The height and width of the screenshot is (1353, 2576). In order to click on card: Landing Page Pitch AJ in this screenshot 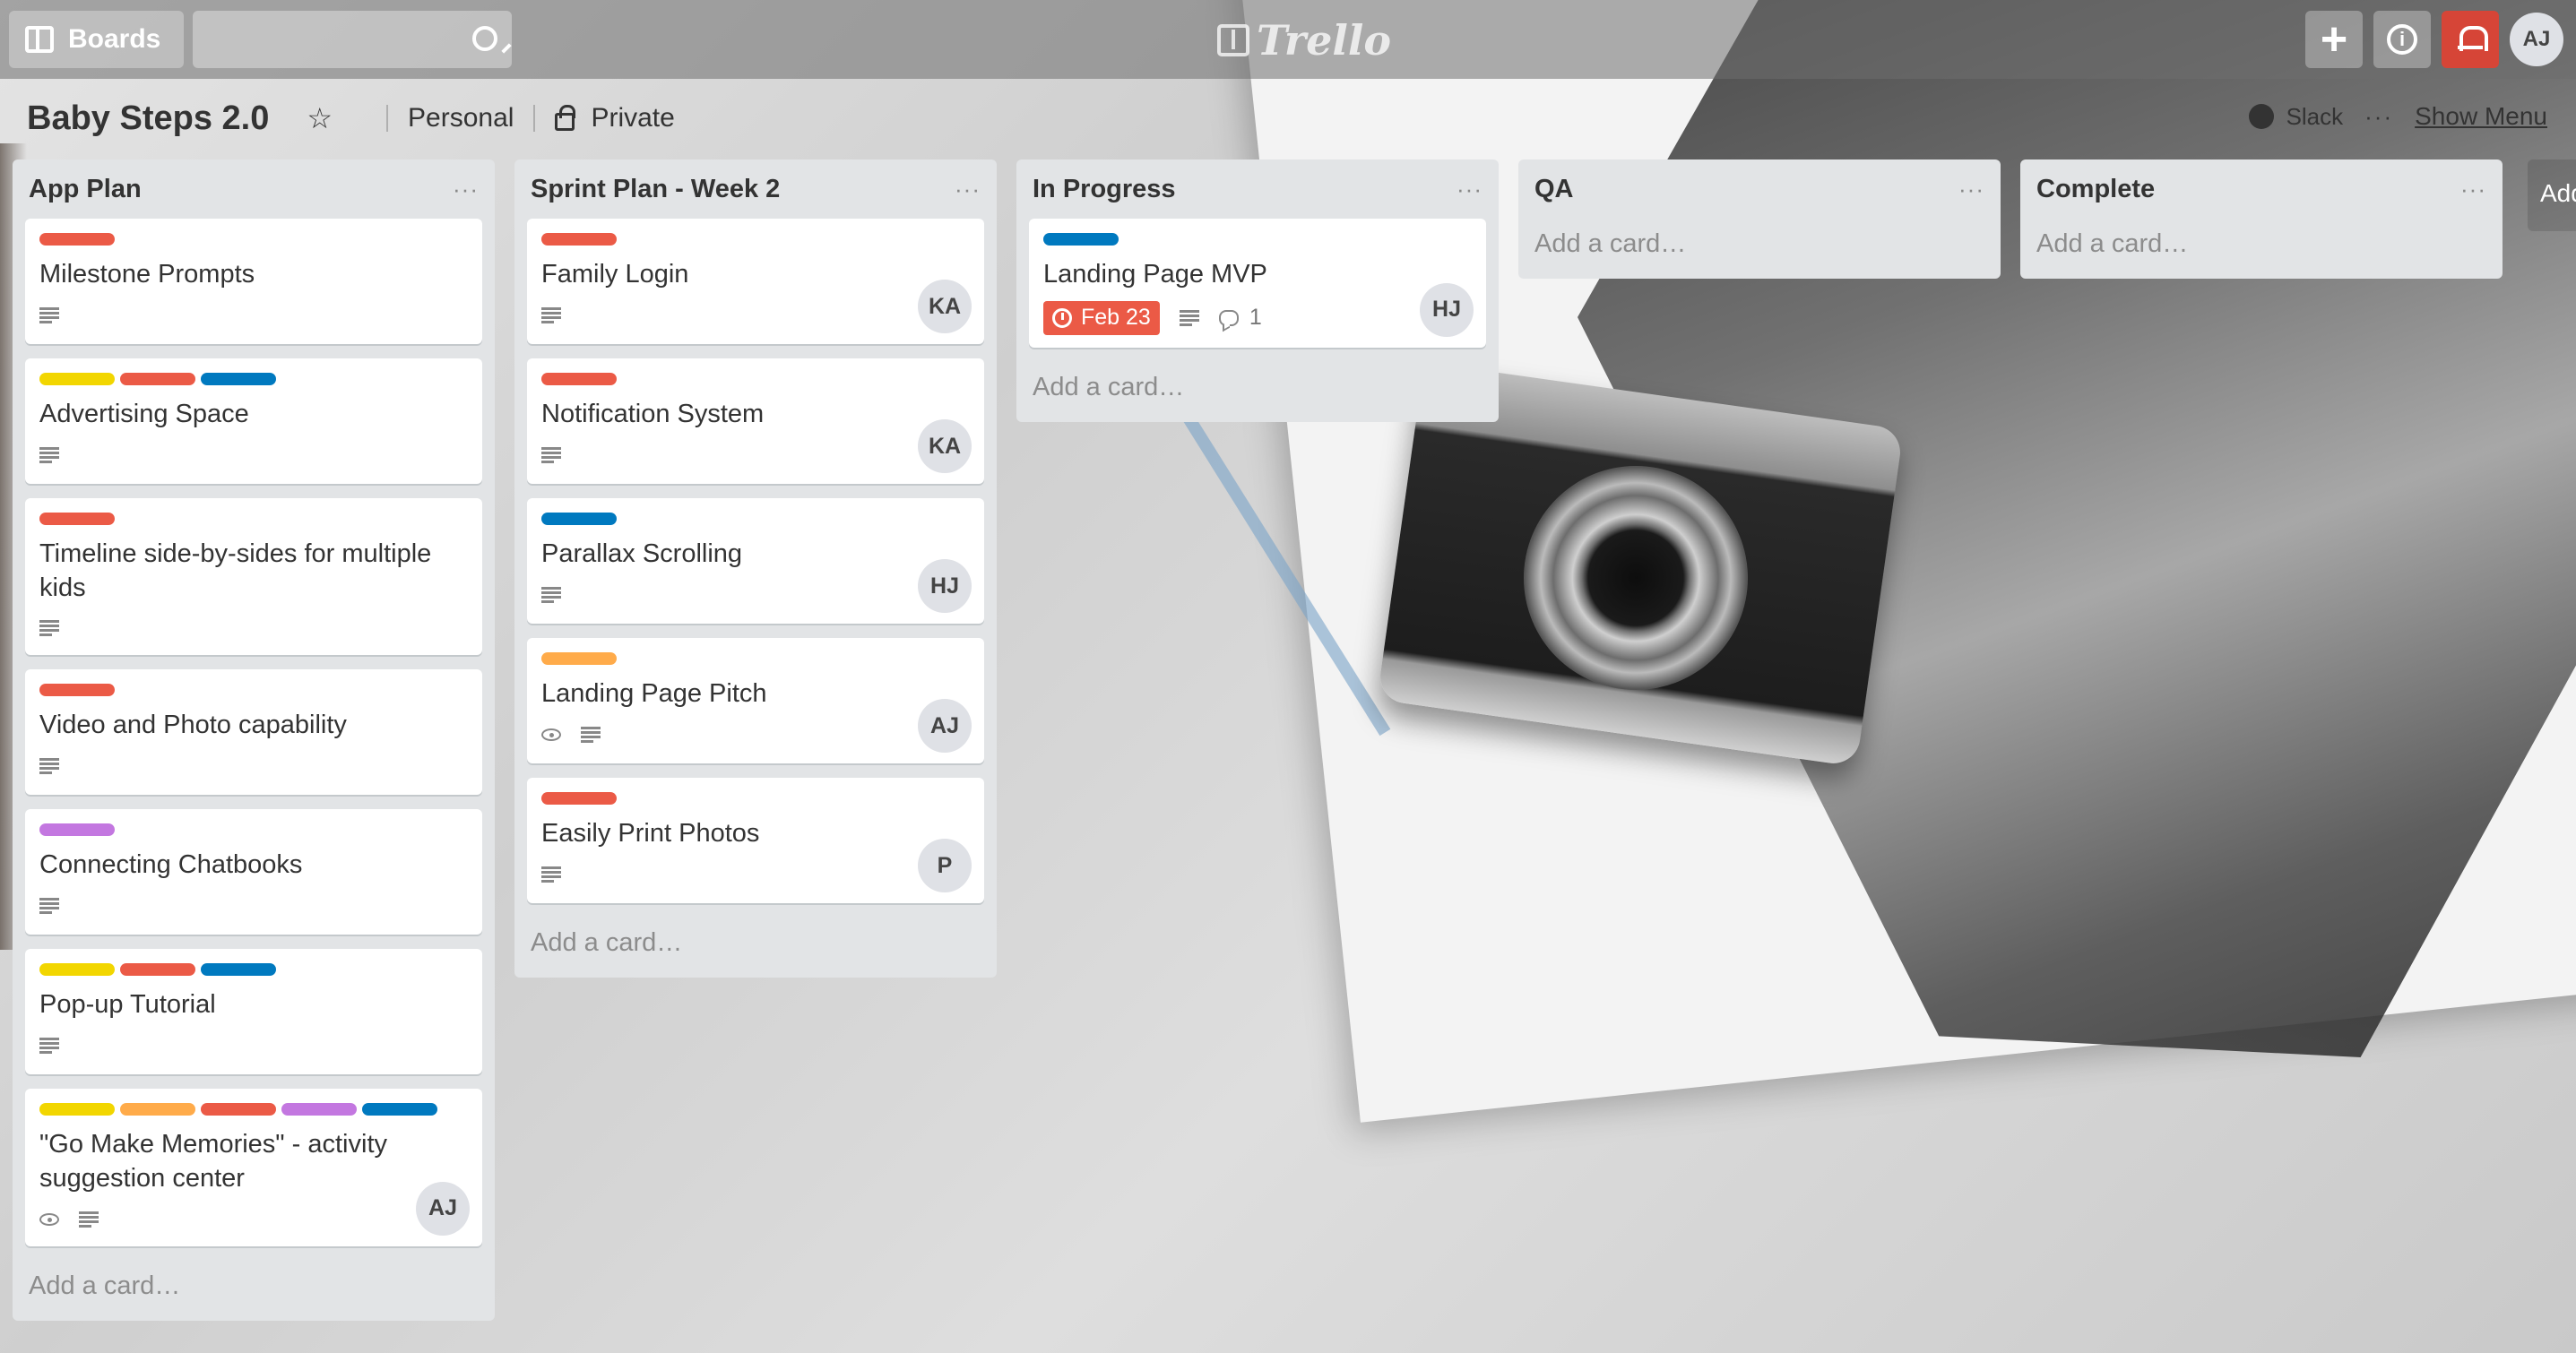, I will do `click(755, 700)`.